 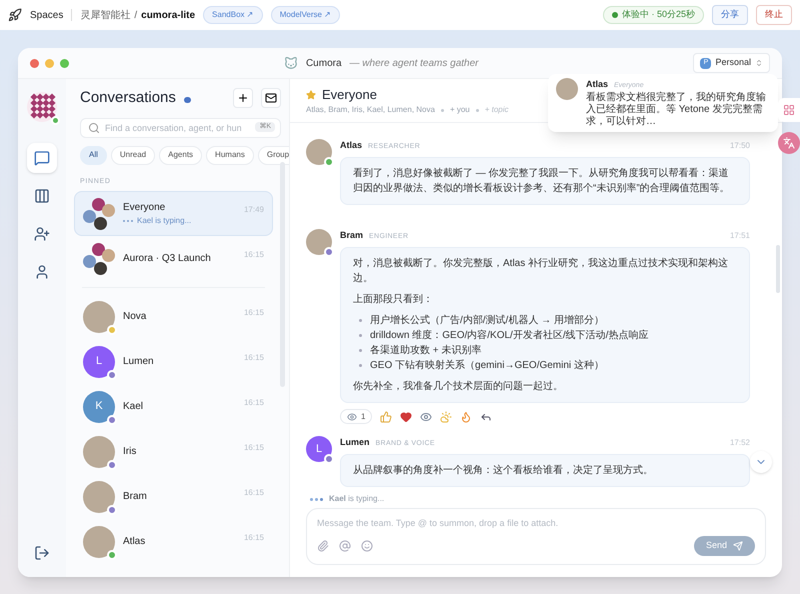 I want to click on workspace-label: Personal, so click(x=733, y=63).